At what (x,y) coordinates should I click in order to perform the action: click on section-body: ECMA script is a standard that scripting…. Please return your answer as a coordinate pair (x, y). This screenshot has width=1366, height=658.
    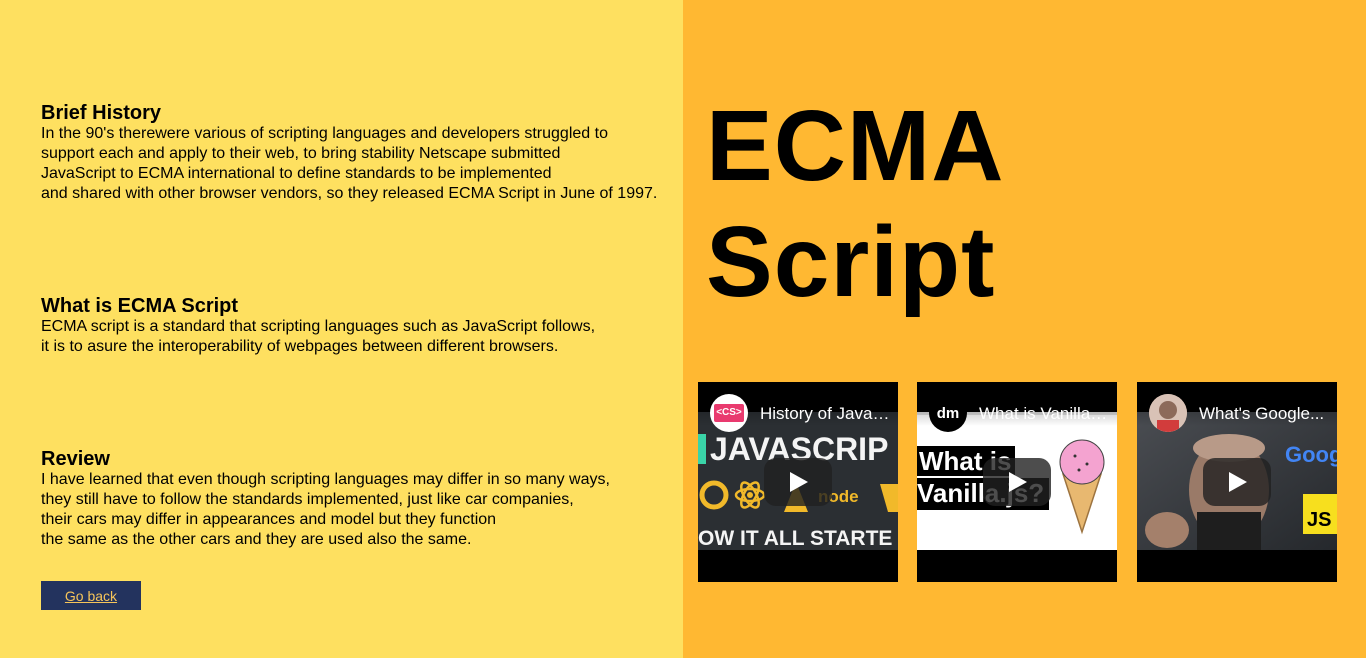
    Looking at the image, I should click on (318, 336).